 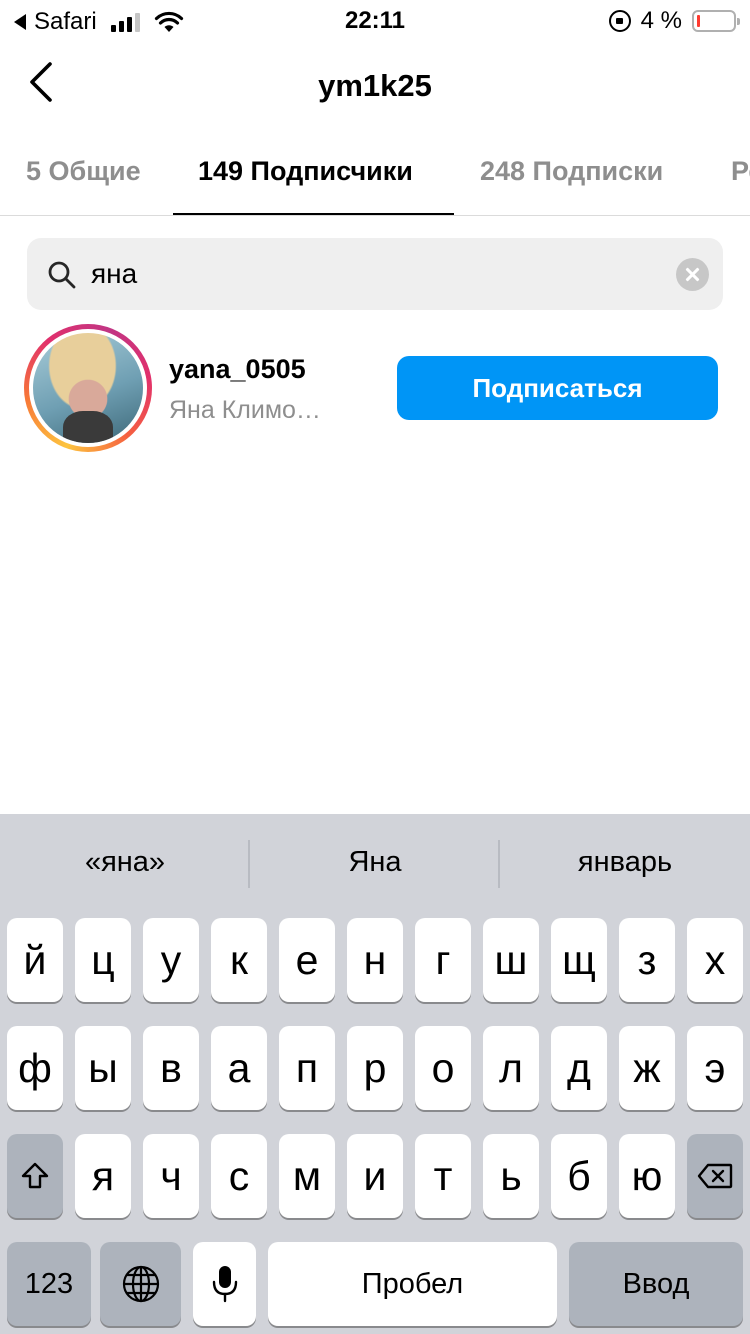 I want to click on key-label: е, so click(x=307, y=959).